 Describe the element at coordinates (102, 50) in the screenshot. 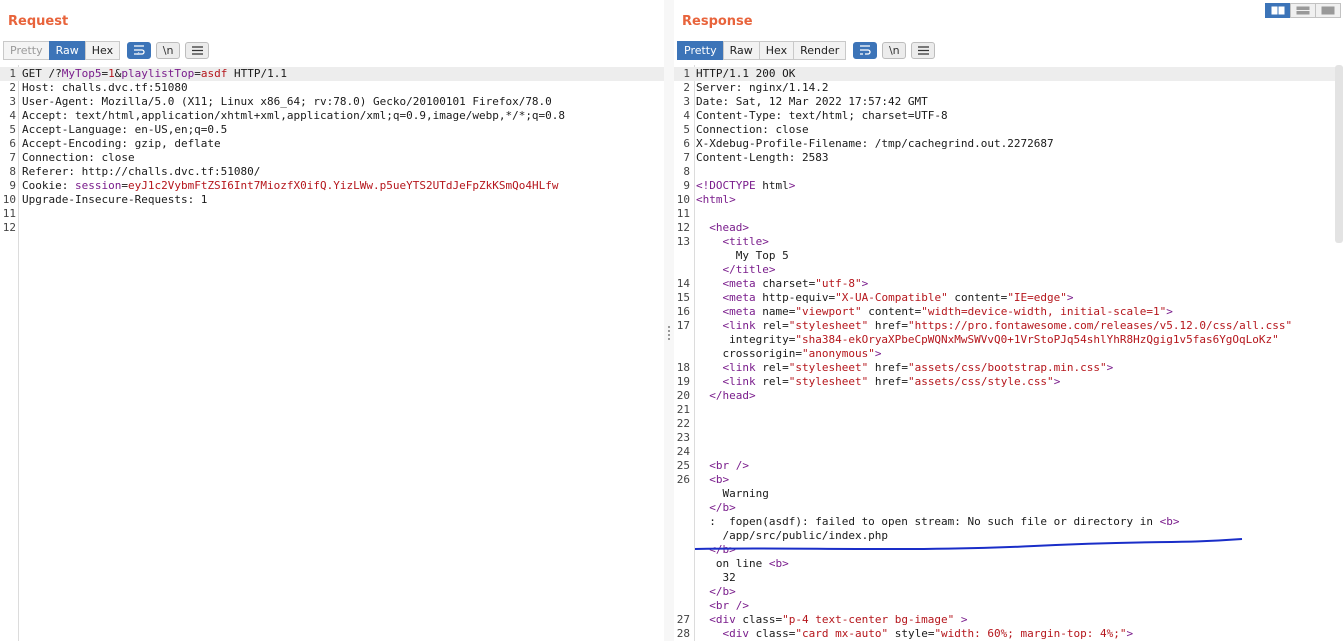

I see `request-tab-hex: Hex` at that location.